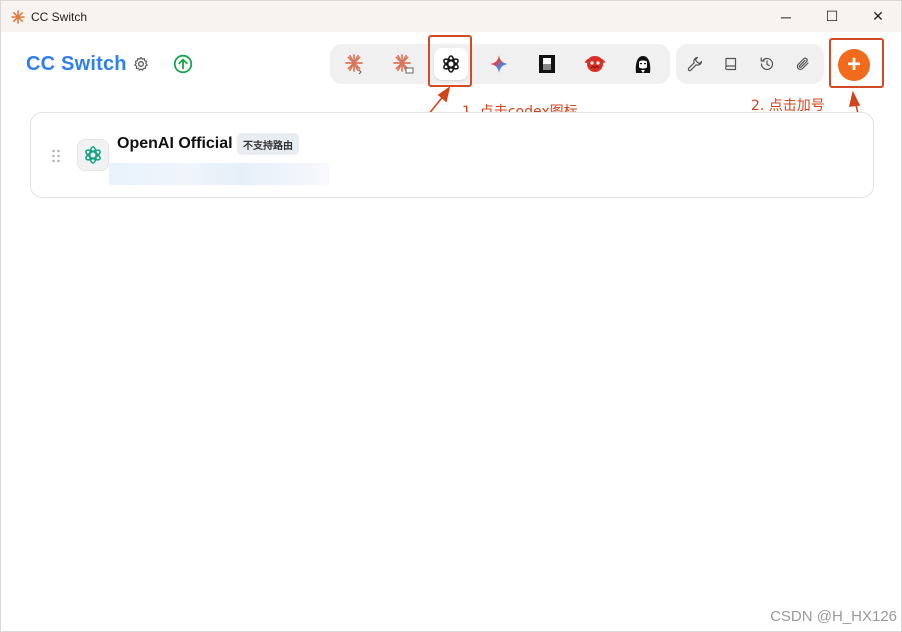 The height and width of the screenshot is (632, 902). I want to click on provider-logo, so click(93, 155).